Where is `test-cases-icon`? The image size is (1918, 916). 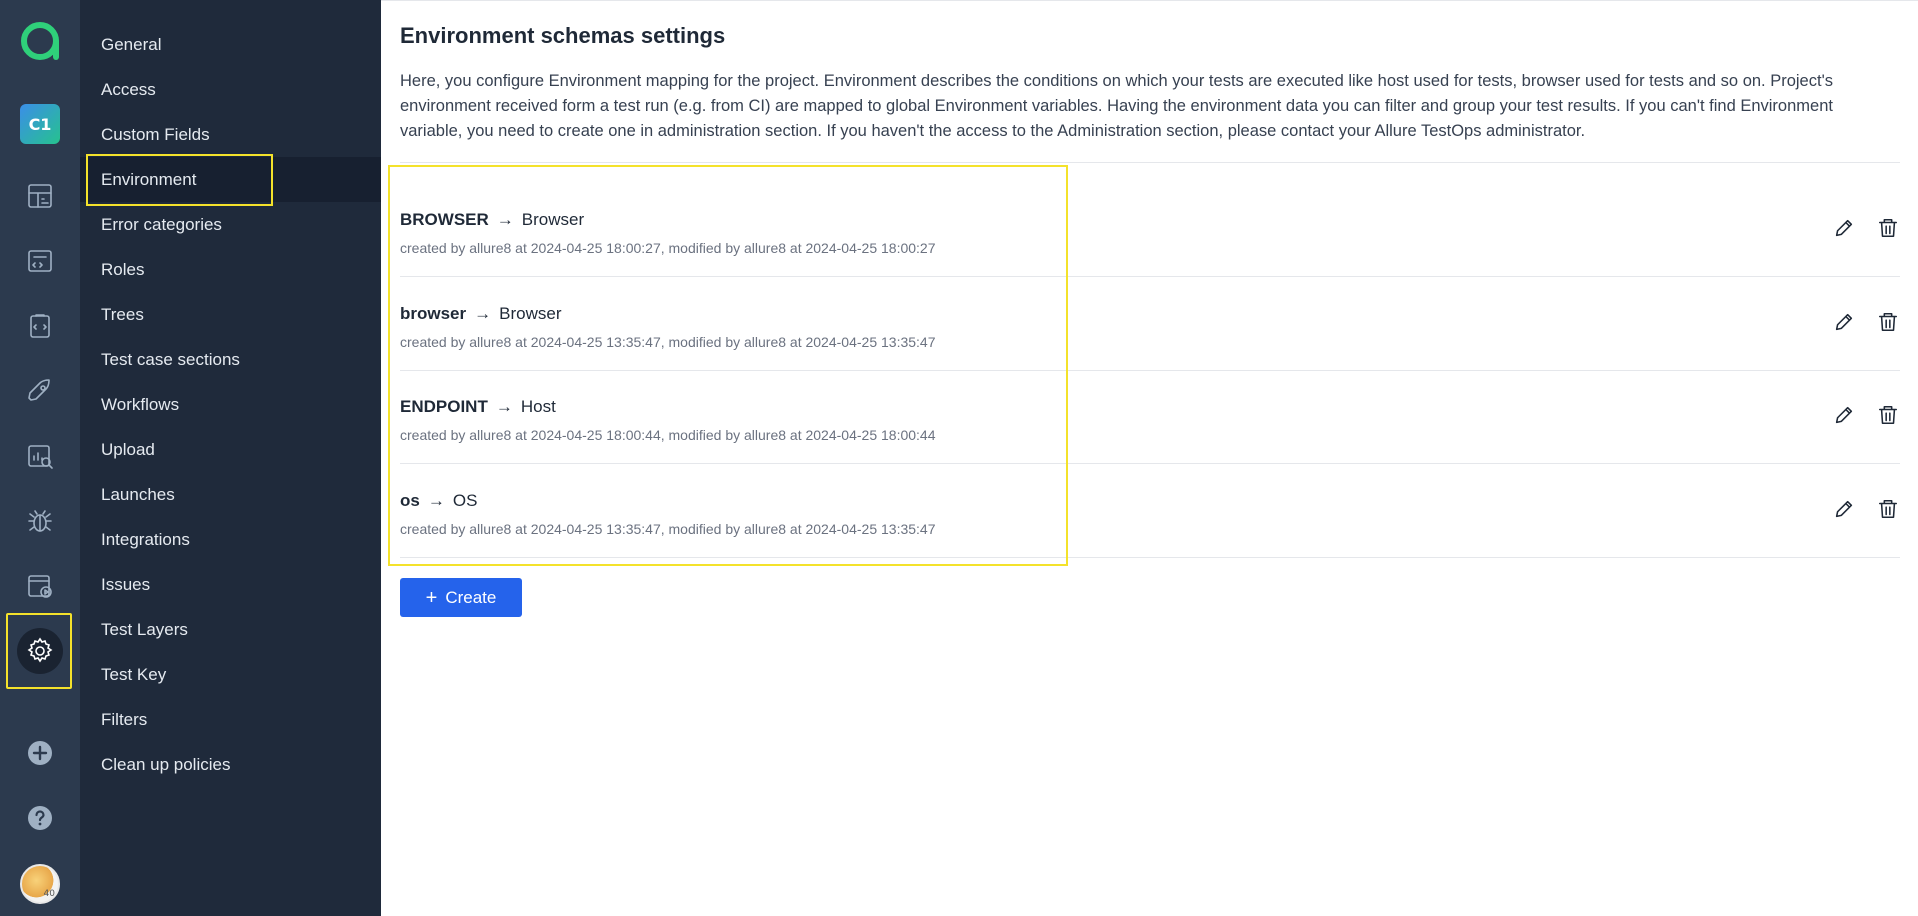
test-cases-icon is located at coordinates (40, 261).